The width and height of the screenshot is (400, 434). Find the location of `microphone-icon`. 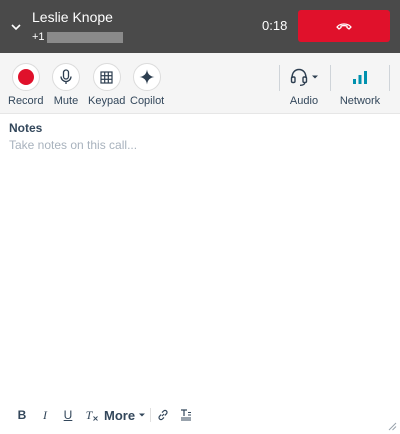

microphone-icon is located at coordinates (66, 76).